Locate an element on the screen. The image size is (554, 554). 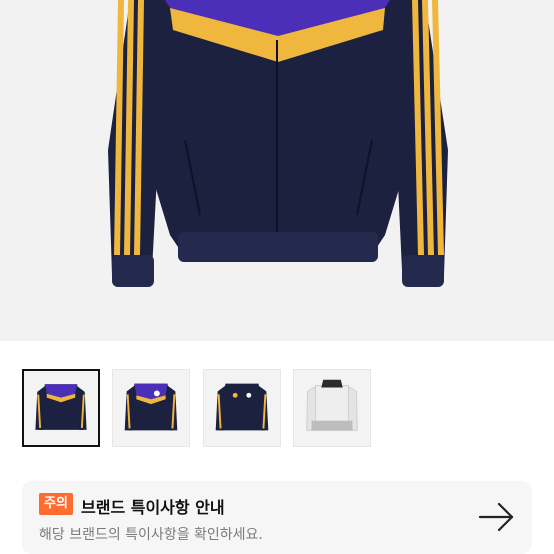
notice-subtitle: 해당 브랜드의 특이사항을 확인하세요. is located at coordinates (151, 535).